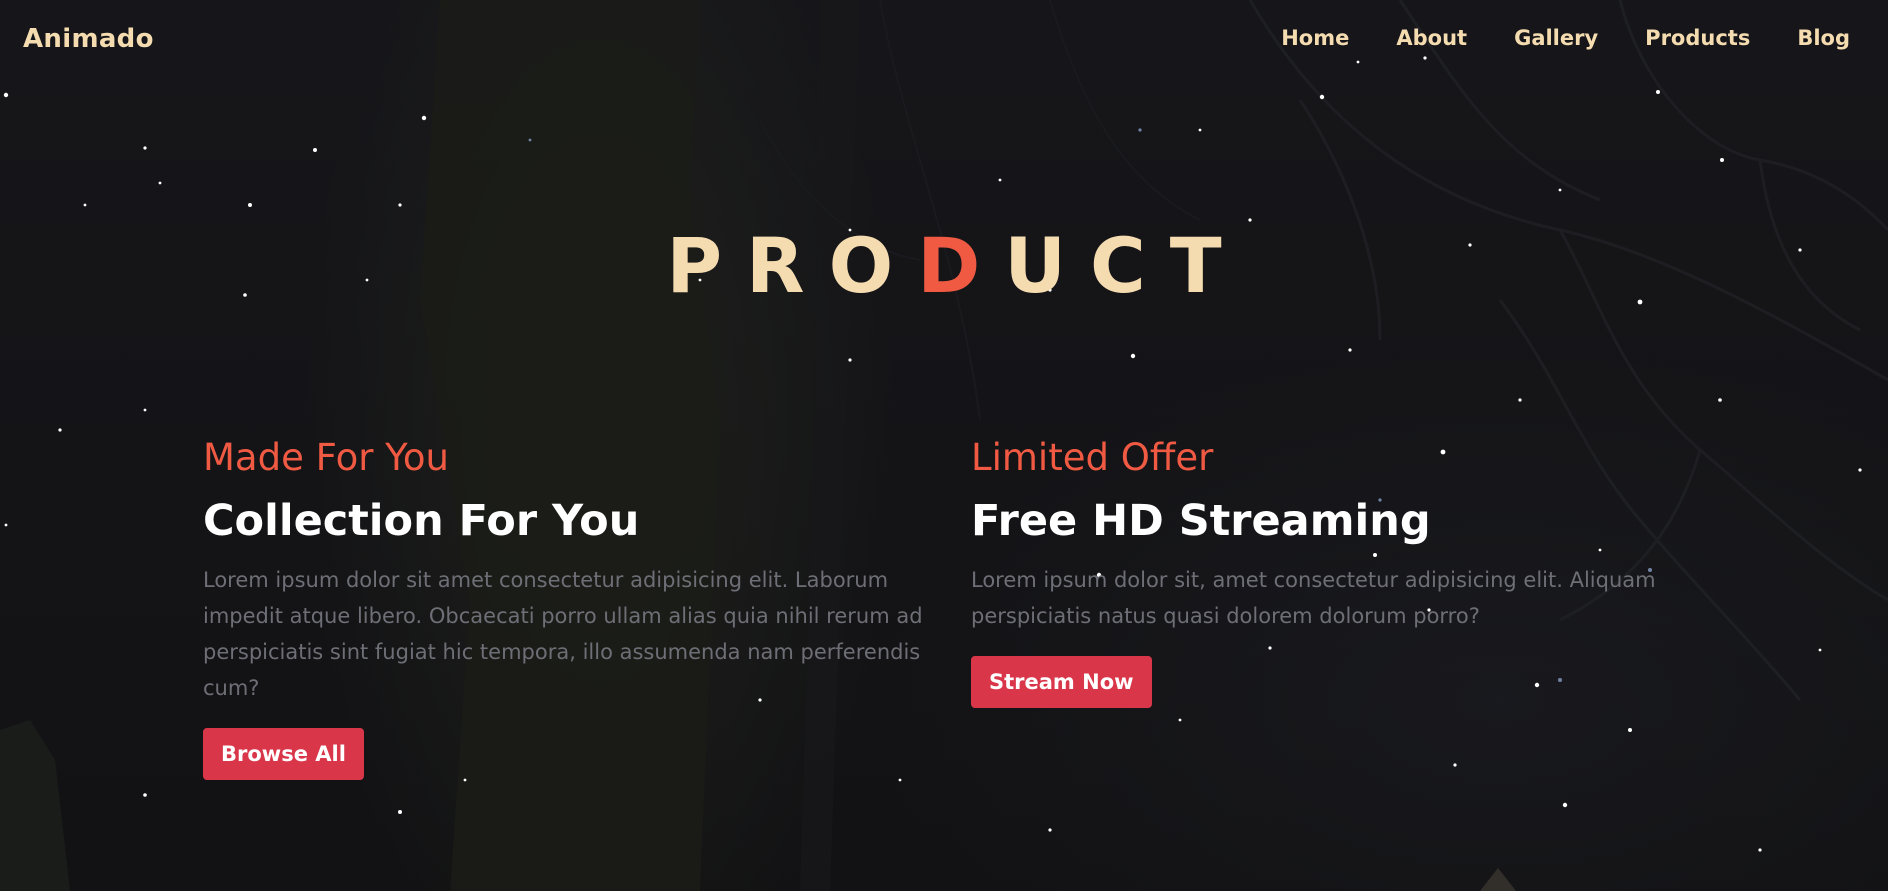 Image resolution: width=1888 pixels, height=891 pixels. What do you see at coordinates (283, 753) in the screenshot?
I see `browse-all-button: Browse All` at bounding box center [283, 753].